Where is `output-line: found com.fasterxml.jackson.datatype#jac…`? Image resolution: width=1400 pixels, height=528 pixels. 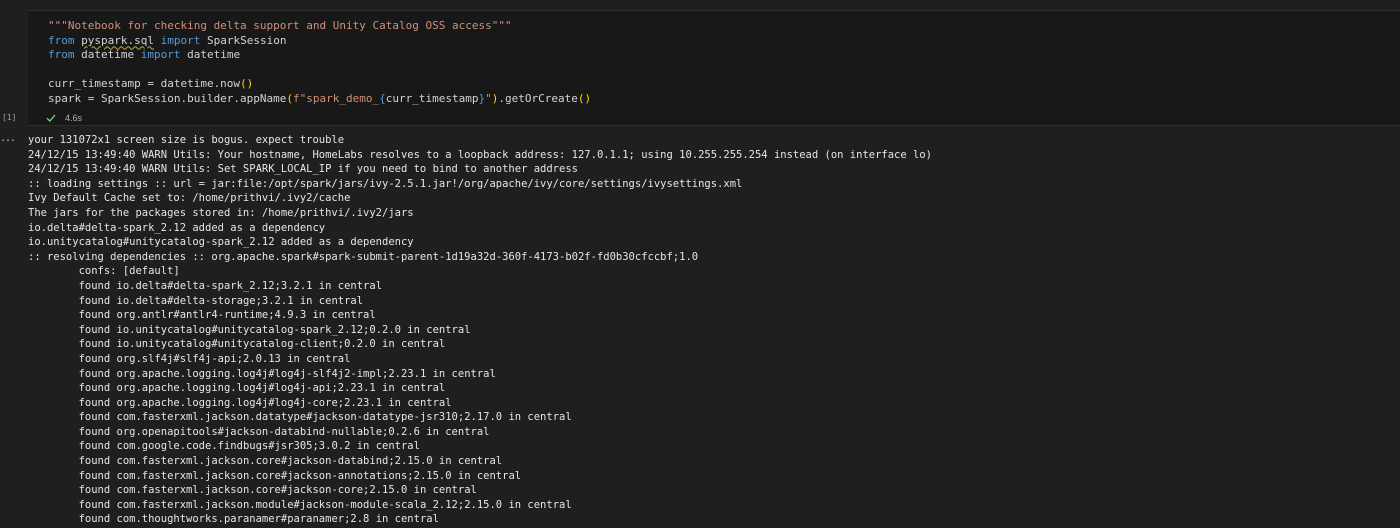
output-line: found com.fasterxml.jackson.datatype#jac… is located at coordinates (300, 417).